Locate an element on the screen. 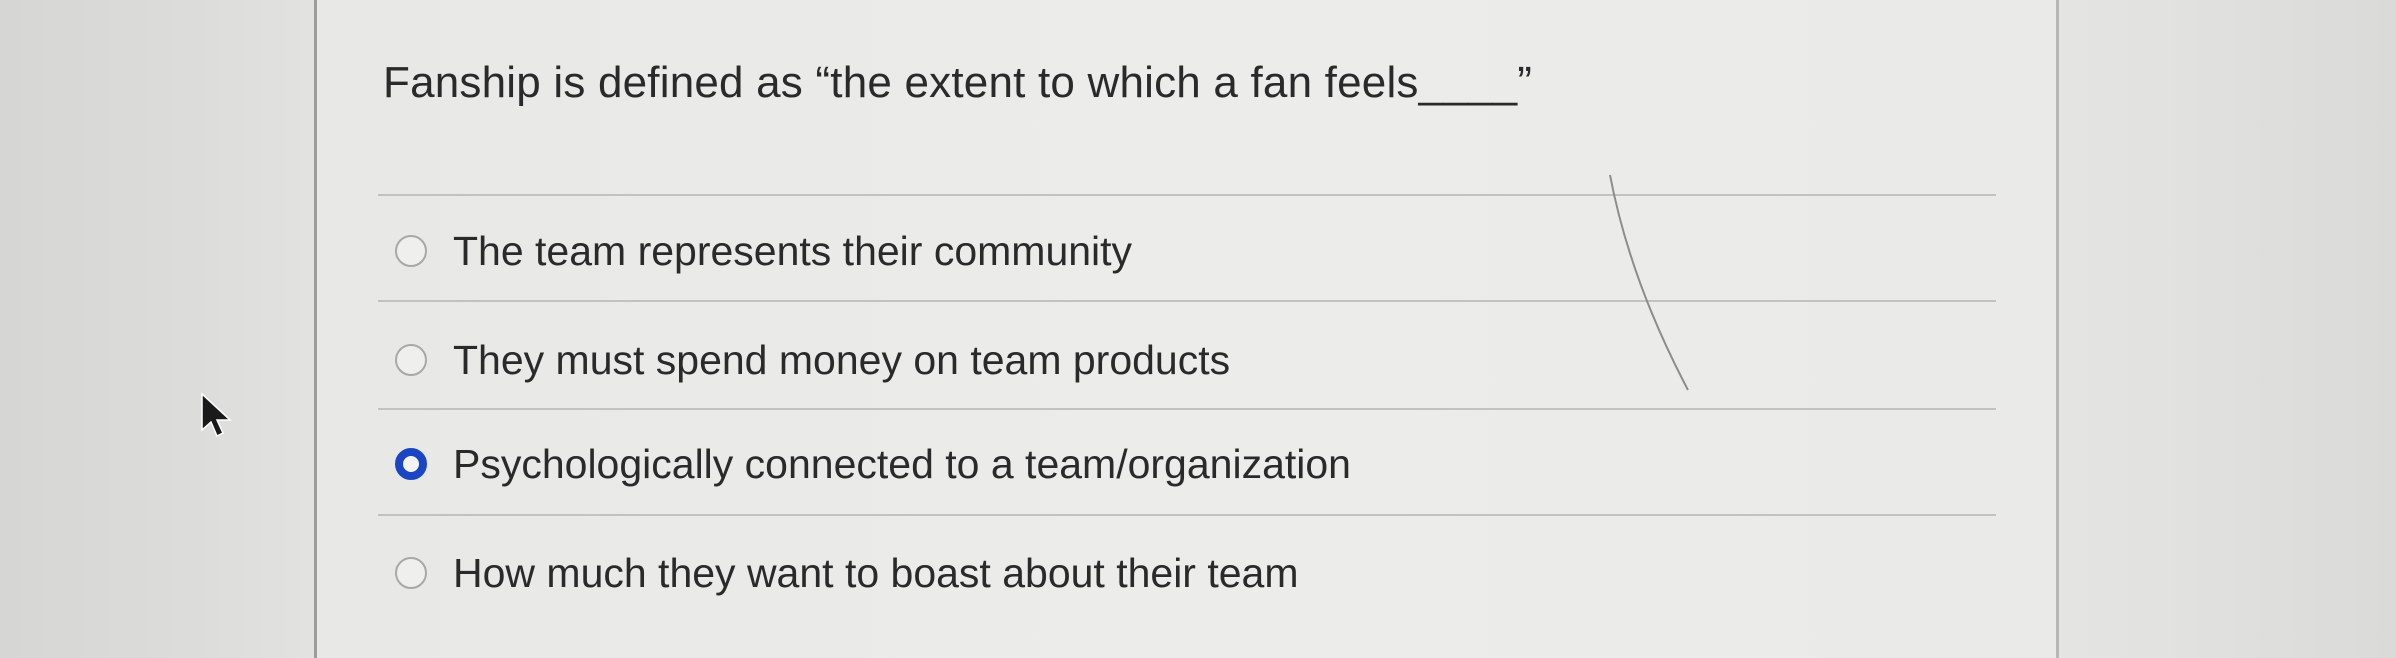  panel-right-border is located at coordinates (2057, 329).